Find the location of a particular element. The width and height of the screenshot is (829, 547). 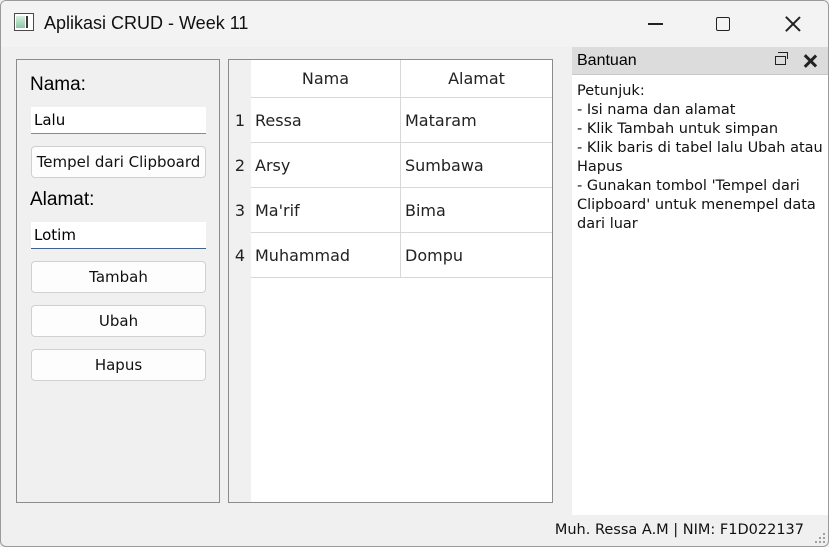

minimize-button is located at coordinates (655, 24).